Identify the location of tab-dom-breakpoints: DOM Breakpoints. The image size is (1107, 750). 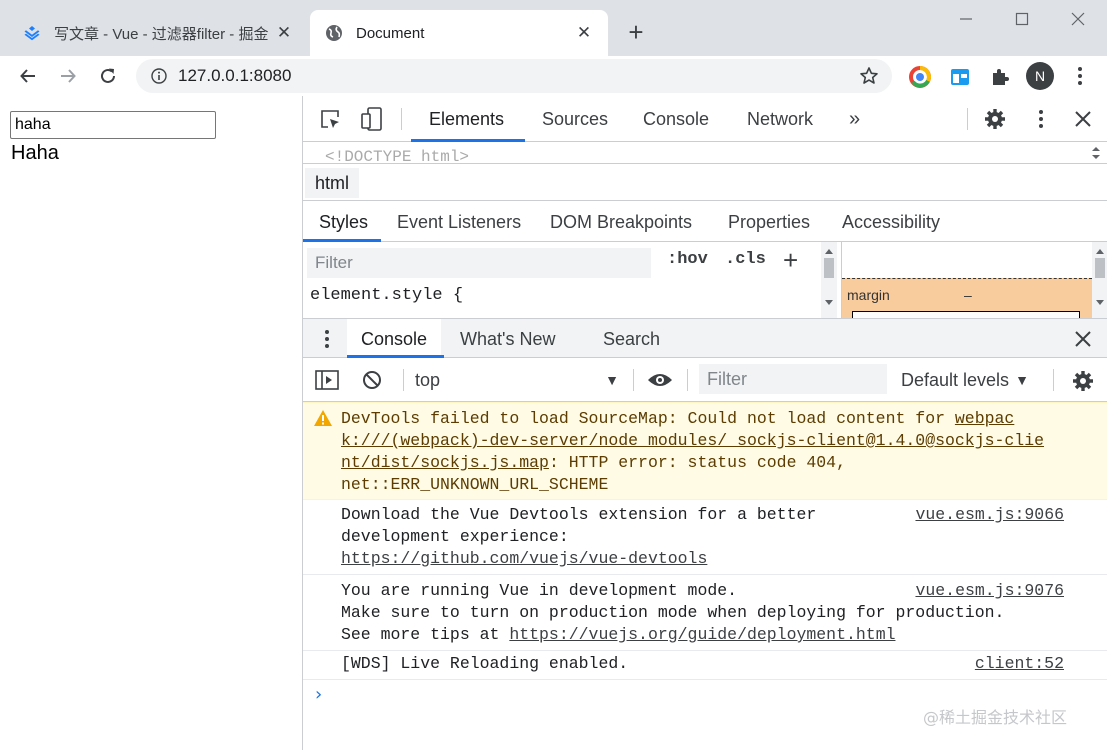
(621, 222).